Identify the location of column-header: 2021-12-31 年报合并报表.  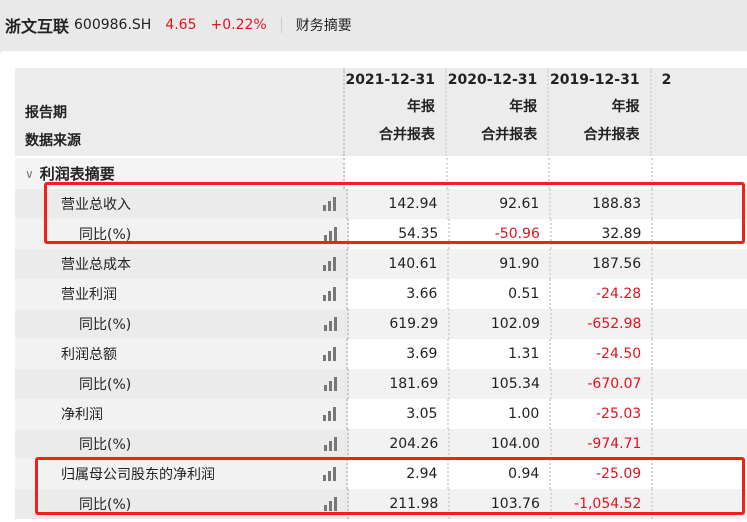
(396, 112).